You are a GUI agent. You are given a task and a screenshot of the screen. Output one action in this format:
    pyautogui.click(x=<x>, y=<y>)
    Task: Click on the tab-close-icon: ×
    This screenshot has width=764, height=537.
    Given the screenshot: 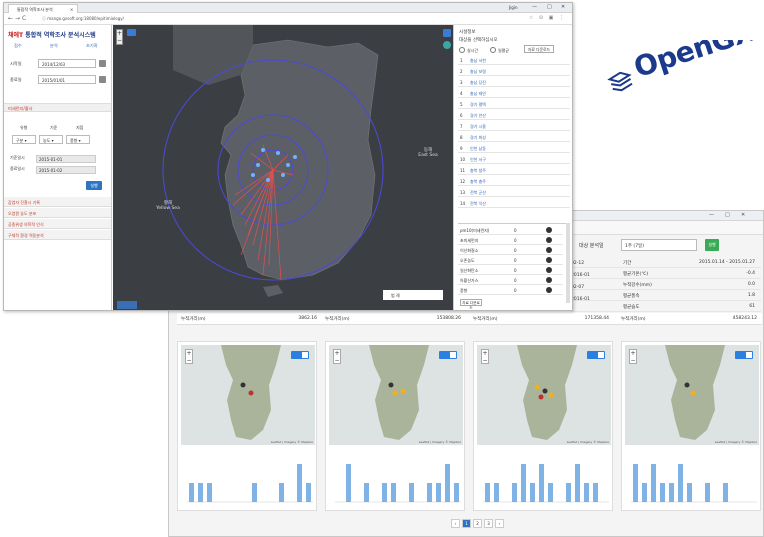 What is the action you would take?
    pyautogui.click(x=71, y=9)
    